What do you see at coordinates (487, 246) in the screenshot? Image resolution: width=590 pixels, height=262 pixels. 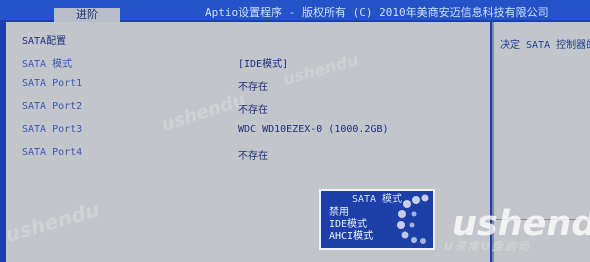 I see `watermark-sub: U深度U盘启动` at bounding box center [487, 246].